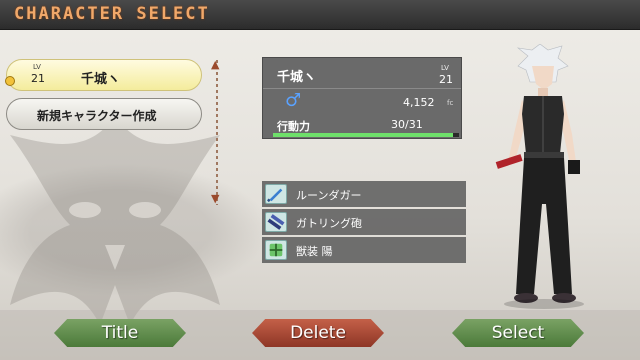 This screenshot has height=360, width=640. I want to click on new-character-button: 新規キャラクター作成, so click(104, 114).